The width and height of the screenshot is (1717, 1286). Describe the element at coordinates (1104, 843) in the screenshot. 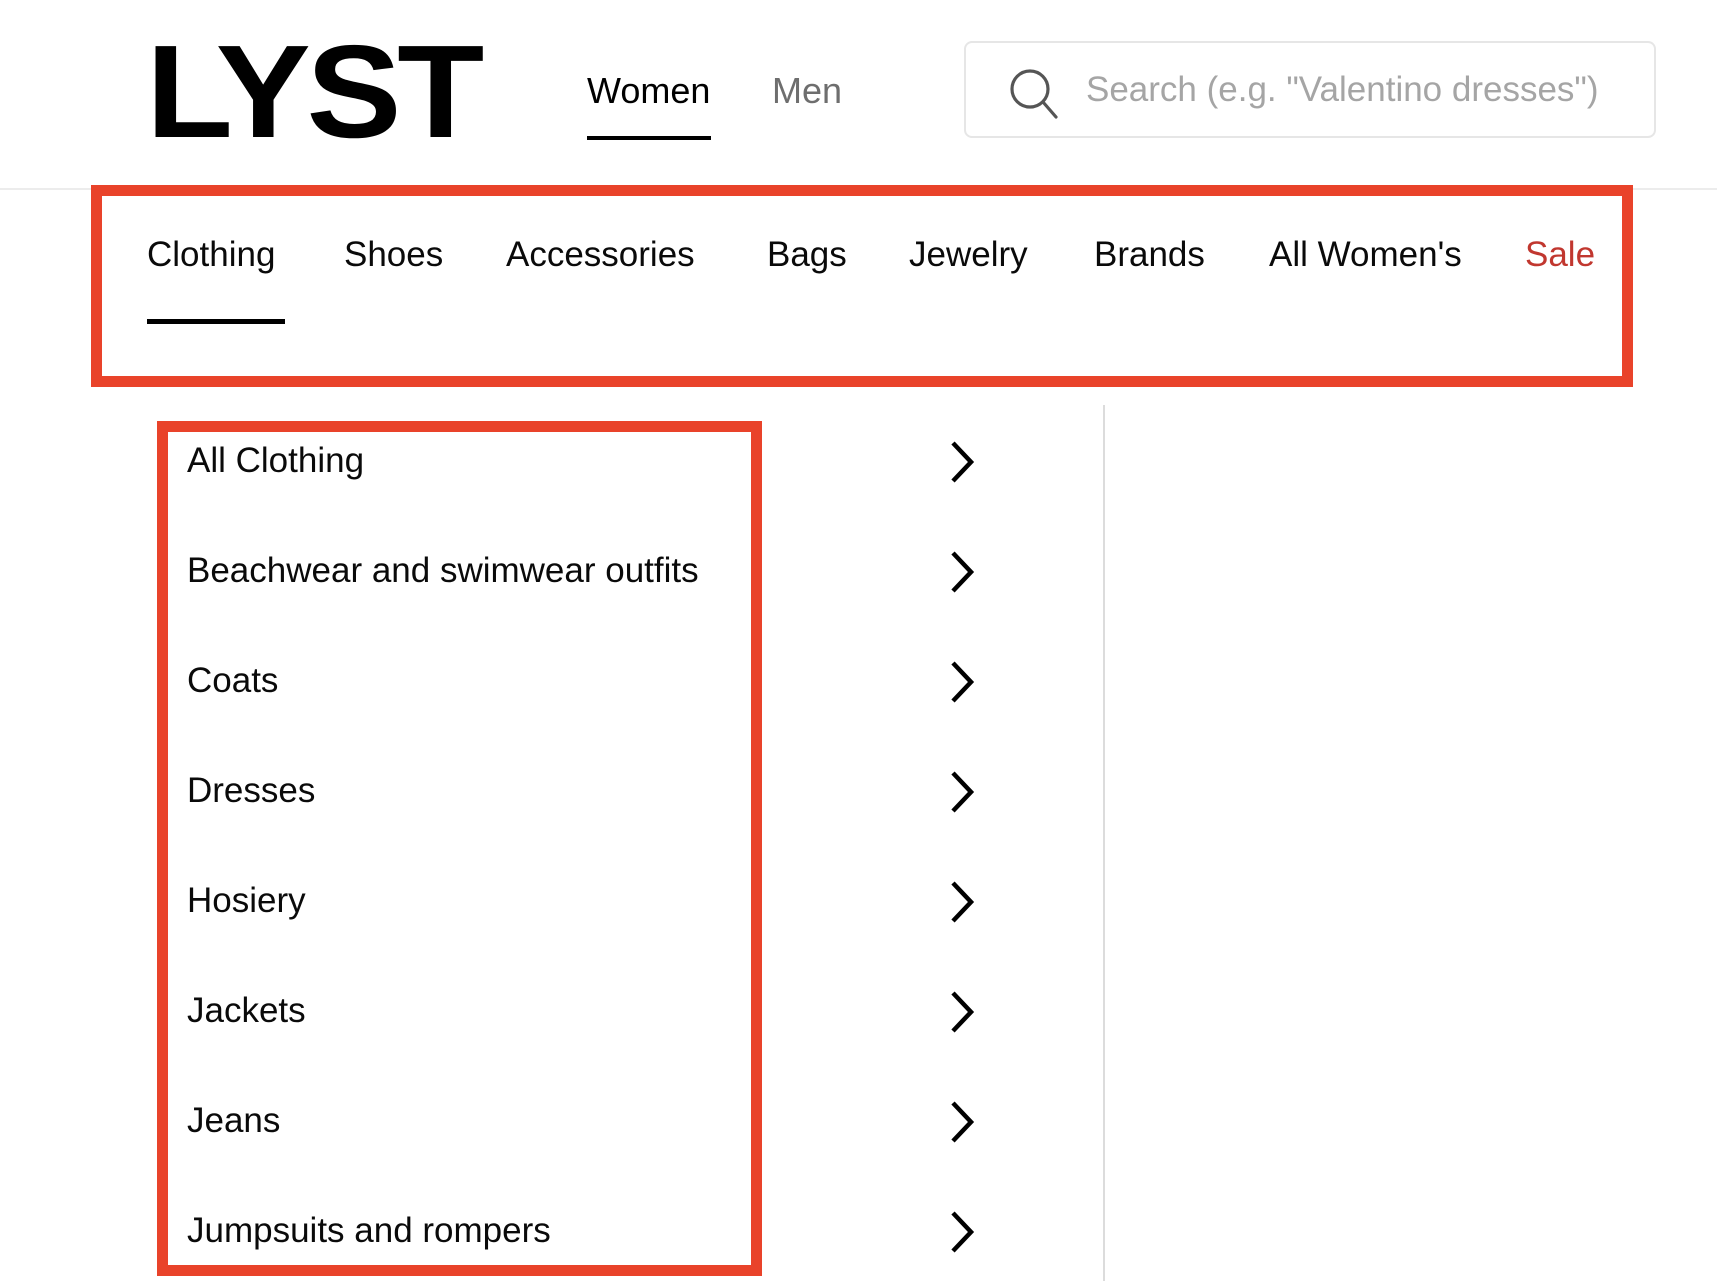

I see `panel-divider` at that location.